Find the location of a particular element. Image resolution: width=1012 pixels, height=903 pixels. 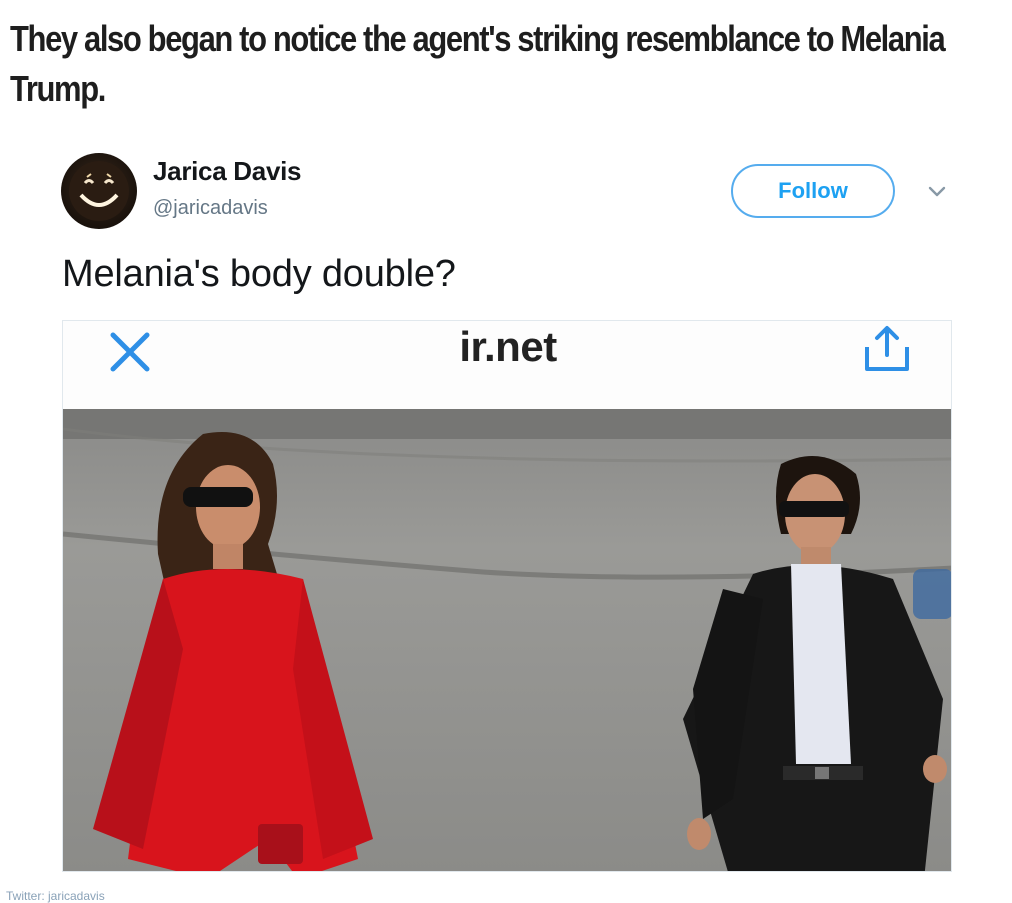

smiley-avatar-icon is located at coordinates (99, 191).